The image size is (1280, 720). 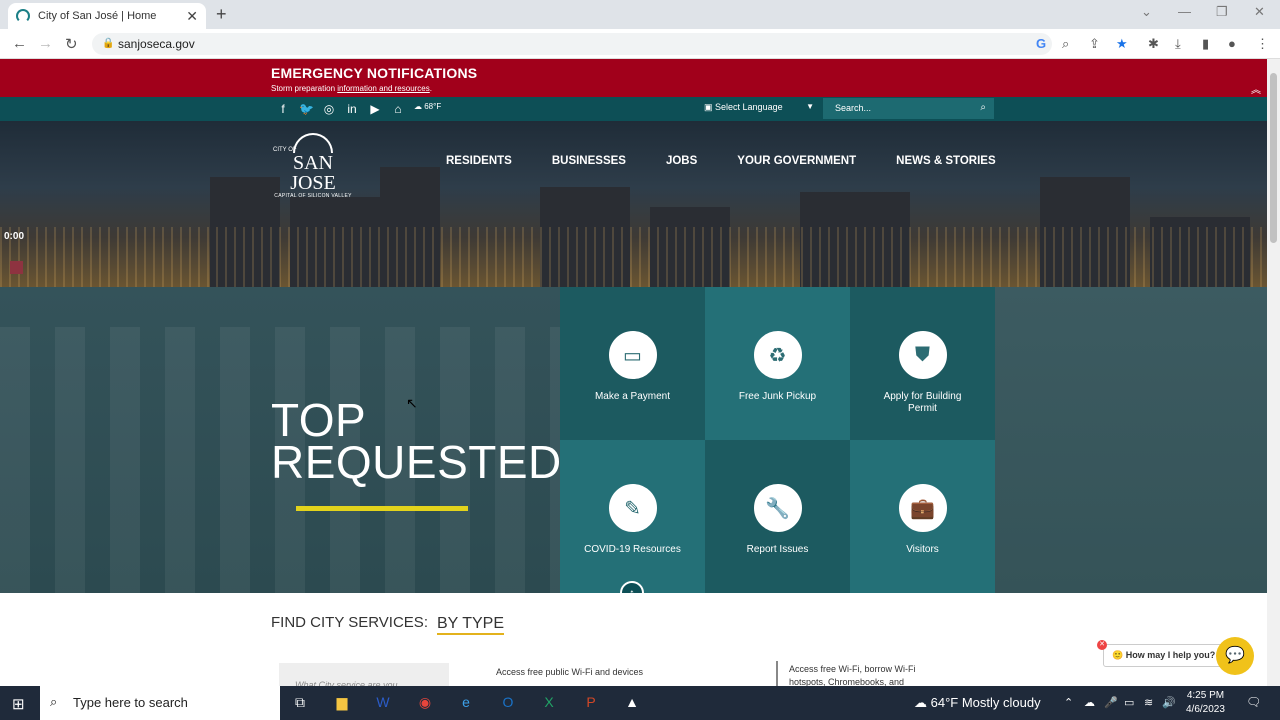 What do you see at coordinates (1169, 702) in the screenshot?
I see `volume-icon: 🔊` at bounding box center [1169, 702].